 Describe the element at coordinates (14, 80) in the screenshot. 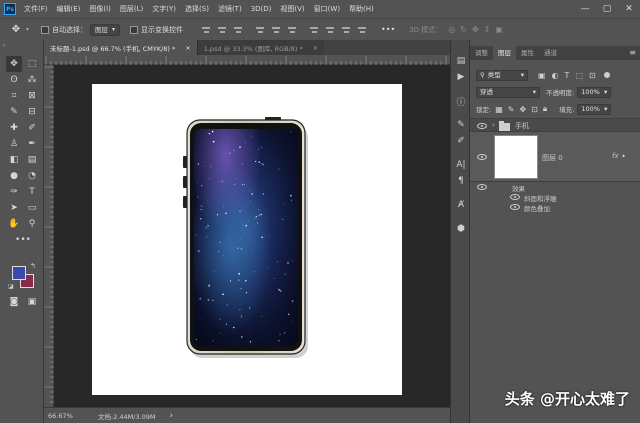

I see `lasso-tool-icon: ʘ` at that location.